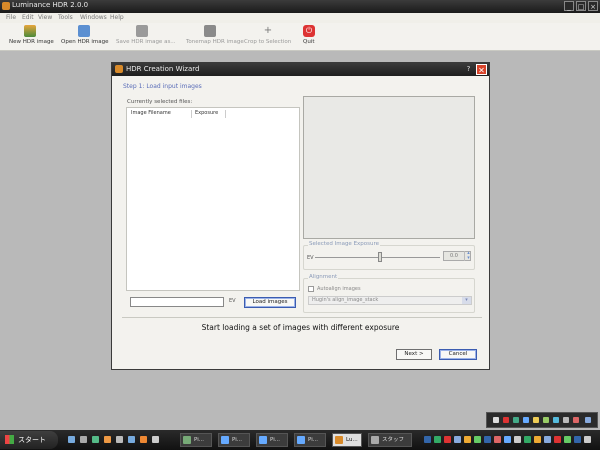 The height and width of the screenshot is (450, 600). What do you see at coordinates (65, 17) in the screenshot?
I see `menu-tools: Tools` at bounding box center [65, 17].